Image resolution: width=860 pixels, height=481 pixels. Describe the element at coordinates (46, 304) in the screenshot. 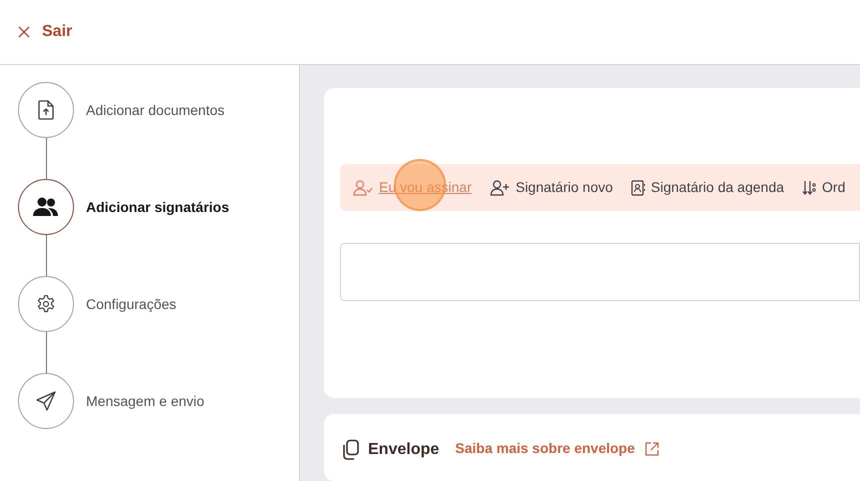

I see `gear-icon` at that location.